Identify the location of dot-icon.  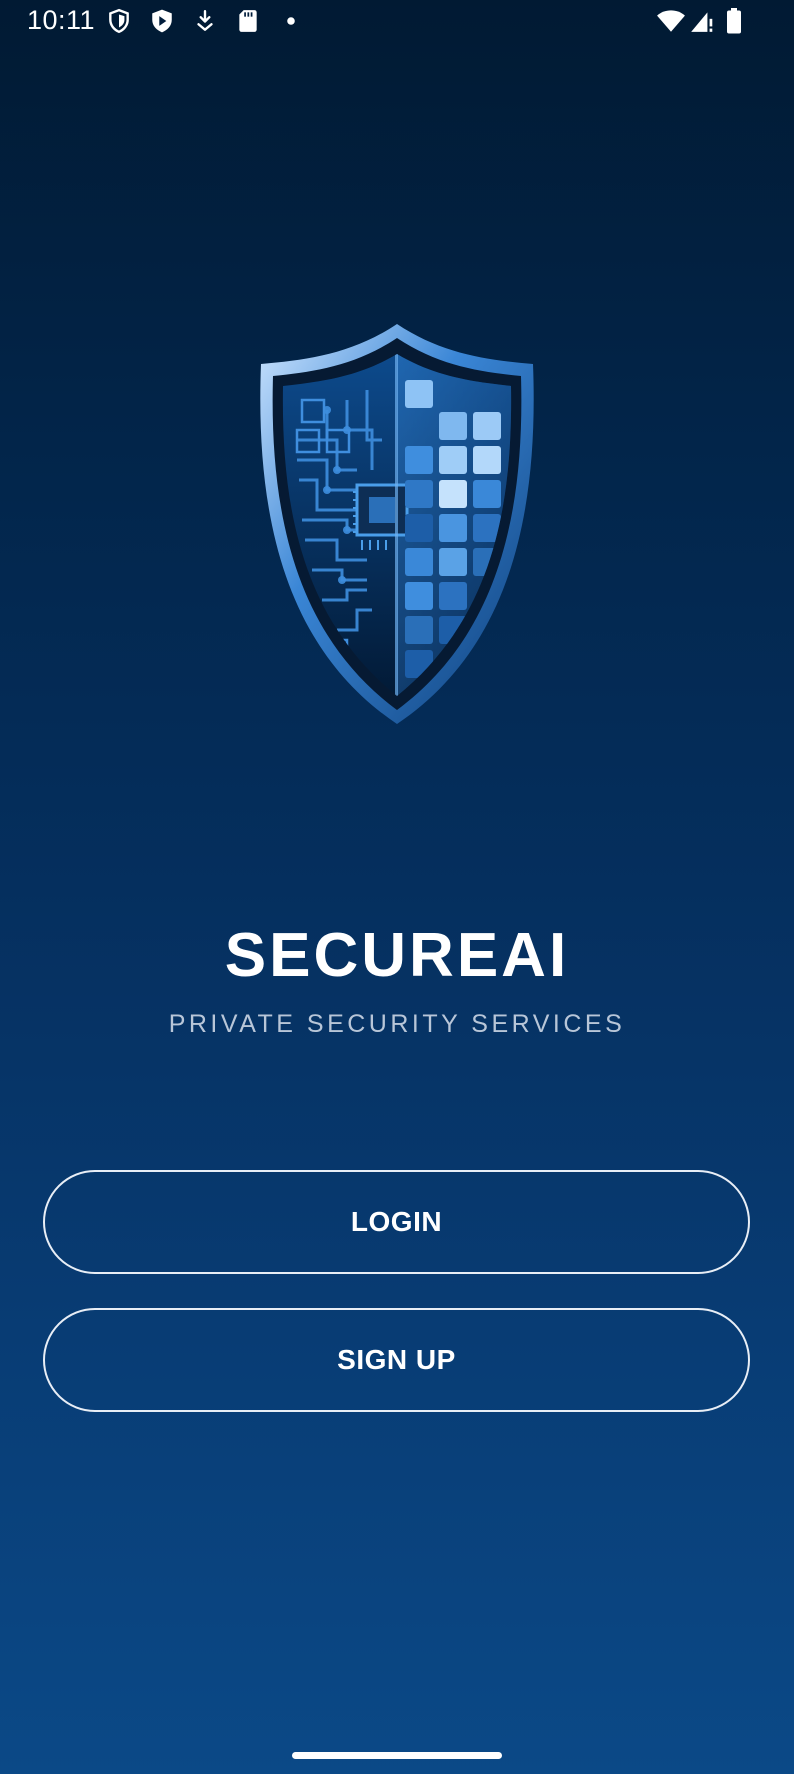
(291, 21).